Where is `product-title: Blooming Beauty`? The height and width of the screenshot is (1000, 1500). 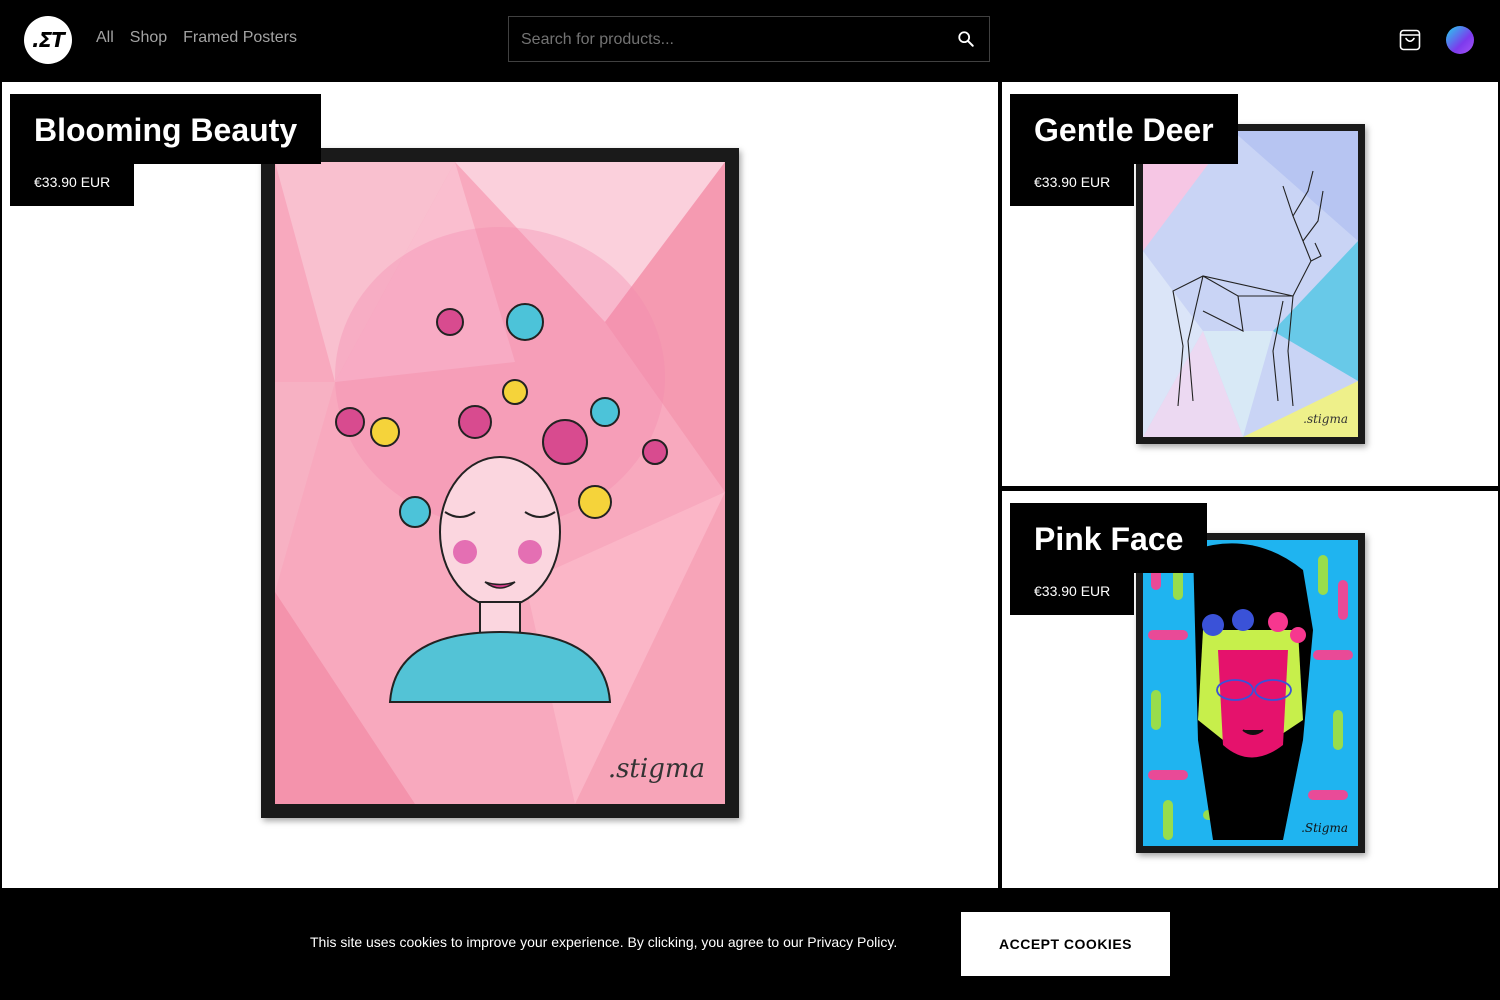 product-title: Blooming Beauty is located at coordinates (166, 129).